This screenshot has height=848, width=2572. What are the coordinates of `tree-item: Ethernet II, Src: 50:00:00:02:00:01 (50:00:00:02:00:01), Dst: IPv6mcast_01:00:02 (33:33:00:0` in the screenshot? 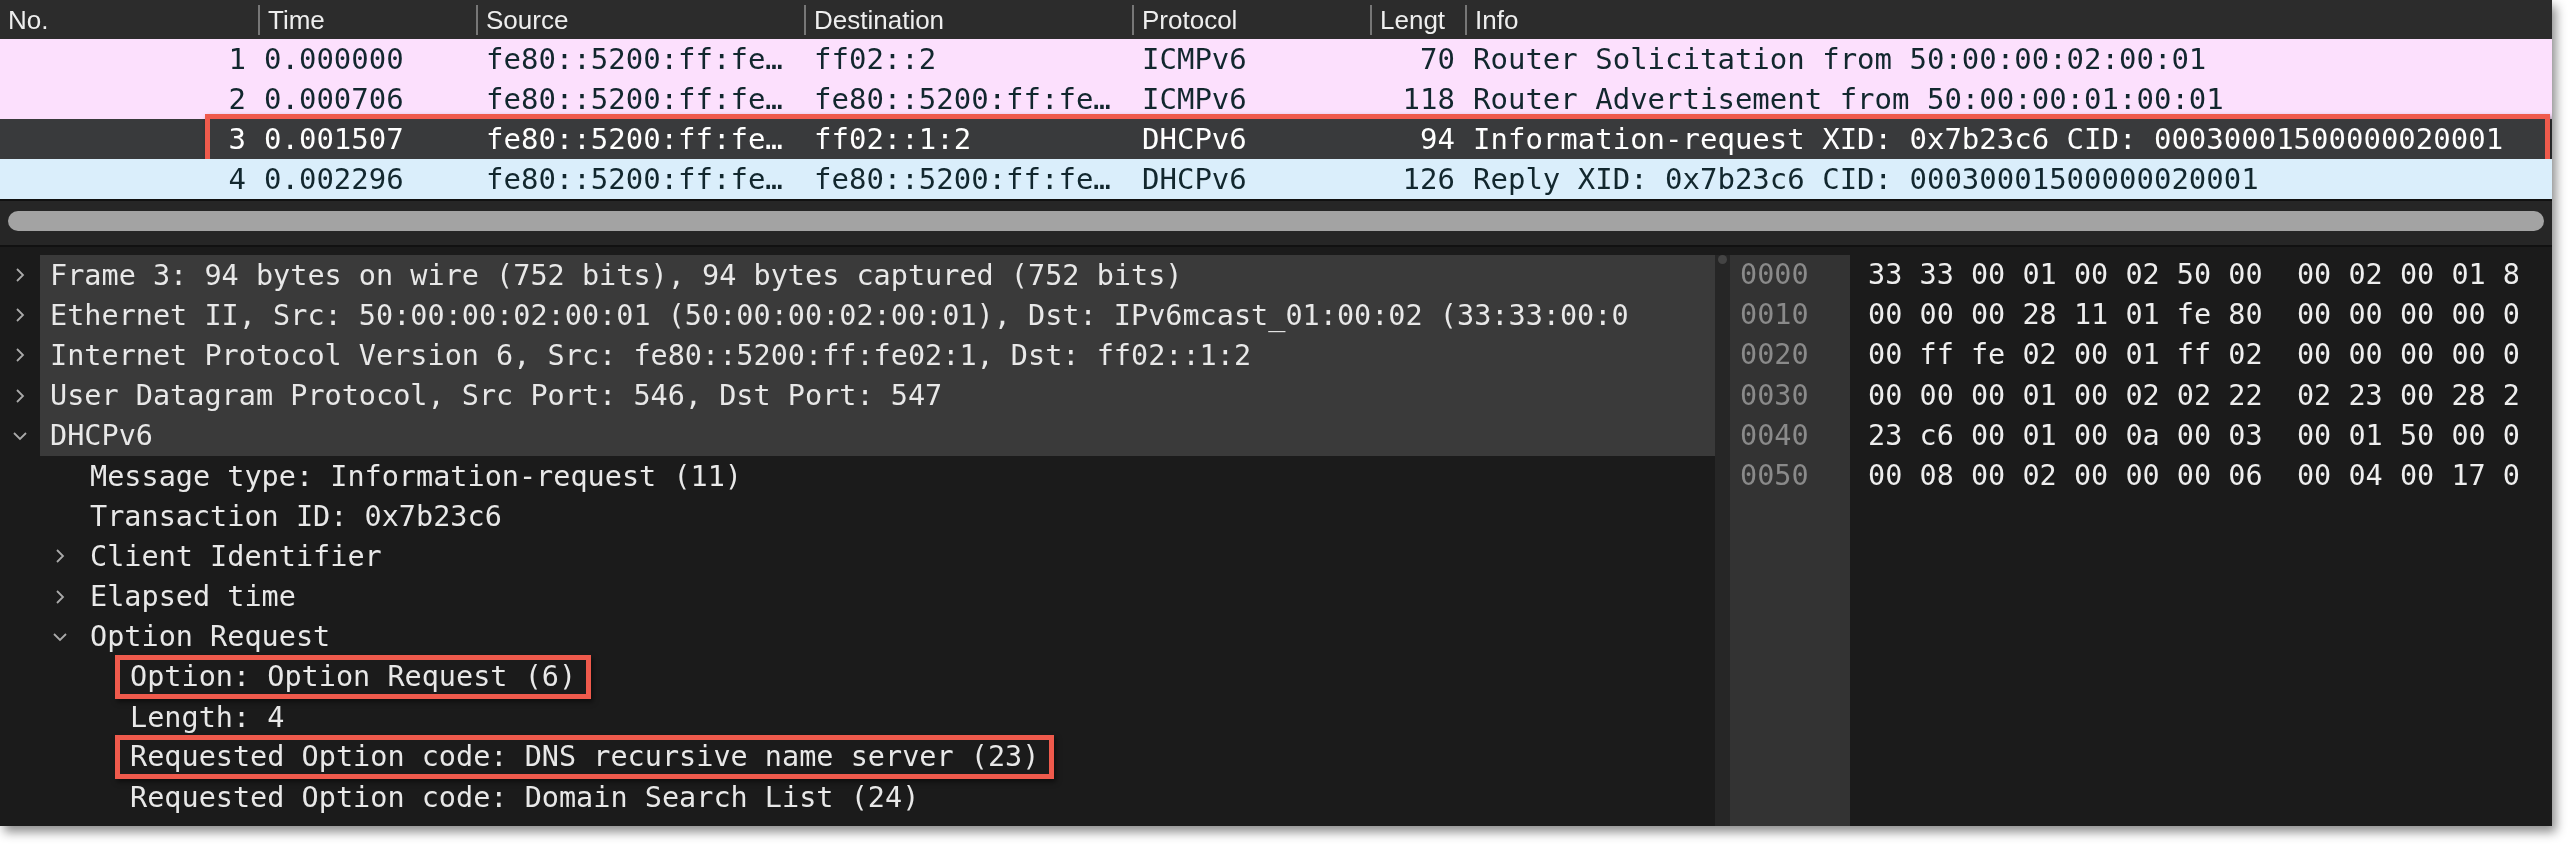 It's located at (839, 315).